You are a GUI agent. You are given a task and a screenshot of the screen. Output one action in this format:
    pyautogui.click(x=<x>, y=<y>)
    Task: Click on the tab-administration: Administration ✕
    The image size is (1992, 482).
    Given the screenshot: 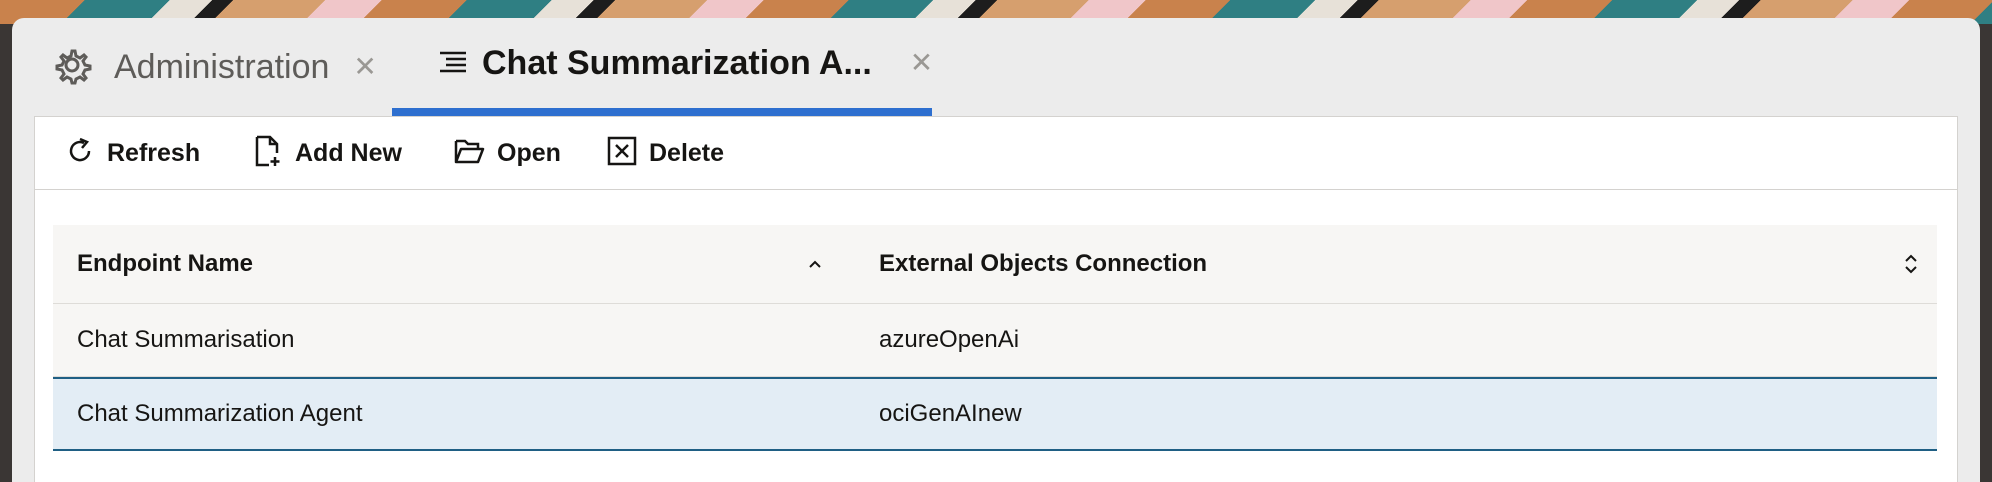 What is the action you would take?
    pyautogui.click(x=215, y=67)
    